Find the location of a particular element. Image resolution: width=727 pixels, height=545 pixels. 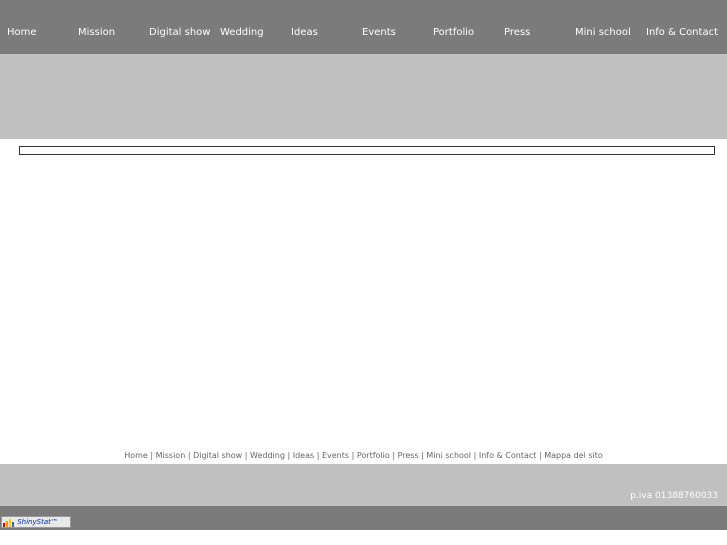

vat-number: p.iva 01388760033 is located at coordinates (674, 496).